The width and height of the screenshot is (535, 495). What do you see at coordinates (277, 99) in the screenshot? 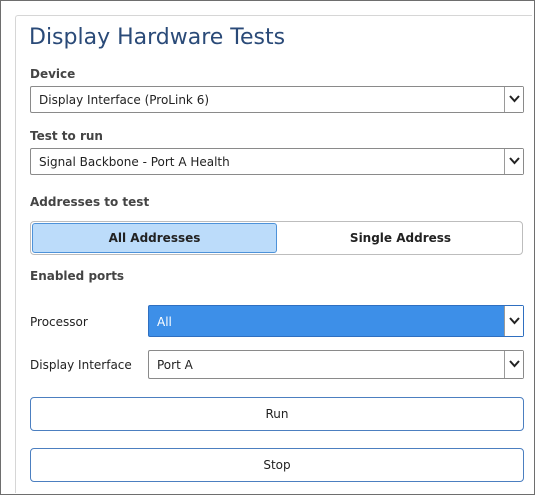
I see `device-select: Display Interface (ProLink 6)` at bounding box center [277, 99].